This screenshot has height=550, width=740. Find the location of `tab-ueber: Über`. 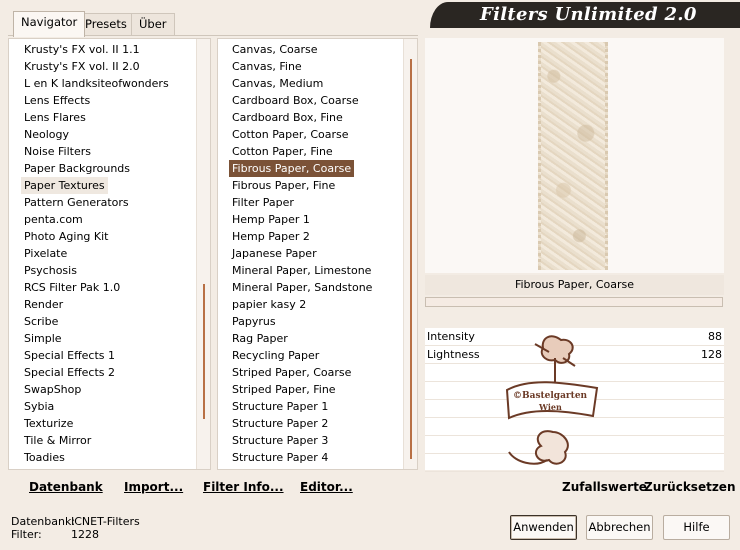

tab-ueber: Über is located at coordinates (153, 24).